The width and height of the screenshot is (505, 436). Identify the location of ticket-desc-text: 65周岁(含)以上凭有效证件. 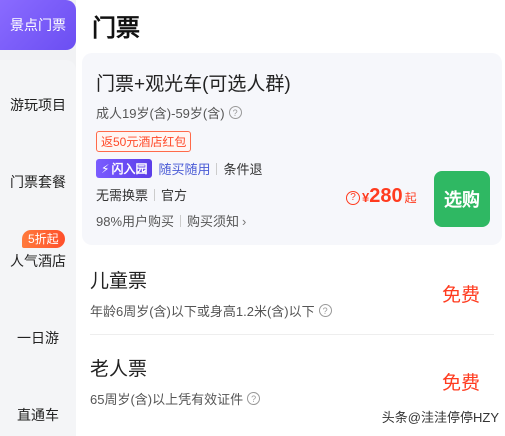
(167, 399).